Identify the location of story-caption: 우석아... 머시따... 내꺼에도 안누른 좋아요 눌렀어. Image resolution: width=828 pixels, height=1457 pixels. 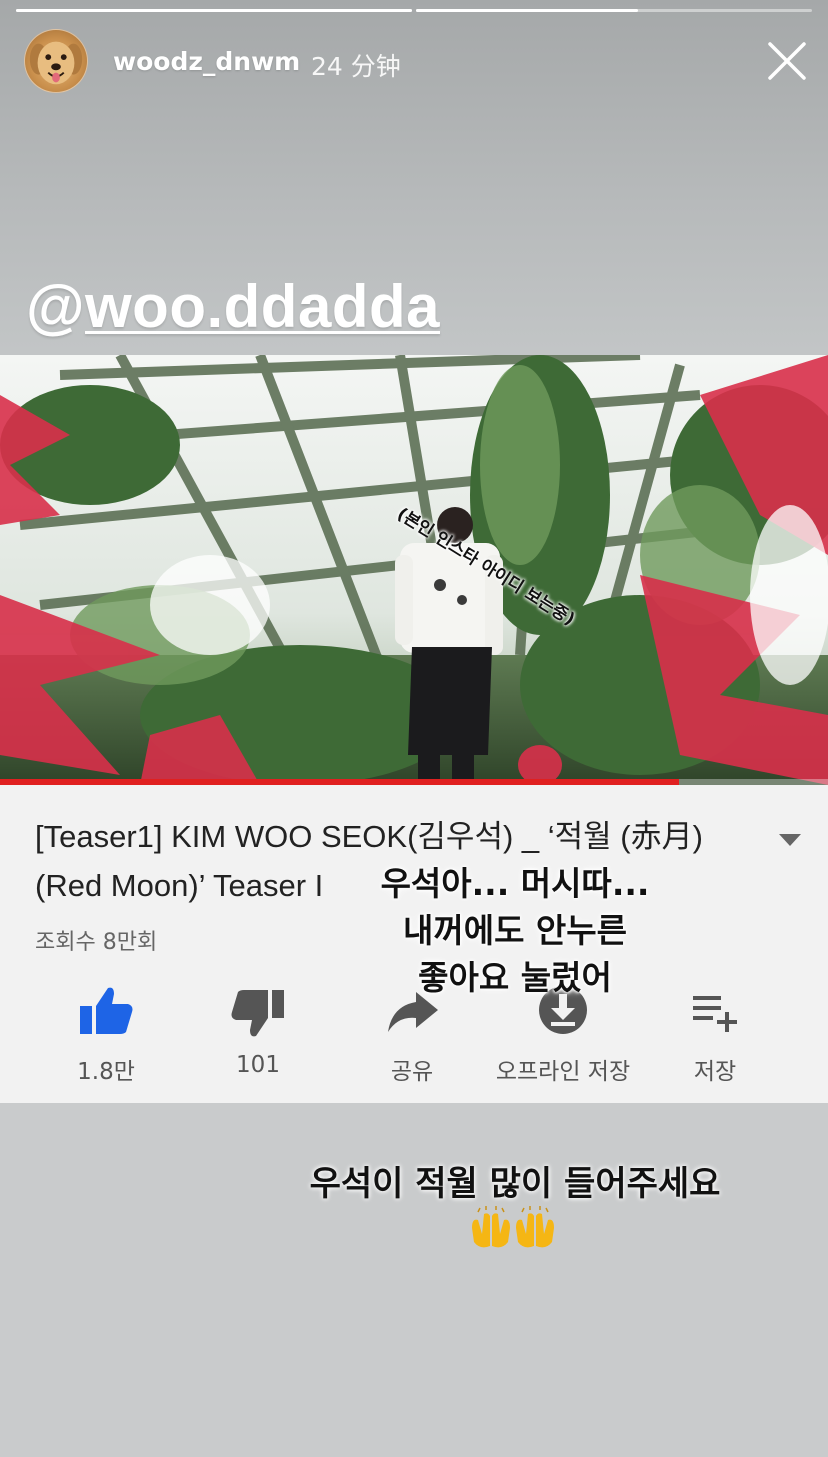
(515, 930).